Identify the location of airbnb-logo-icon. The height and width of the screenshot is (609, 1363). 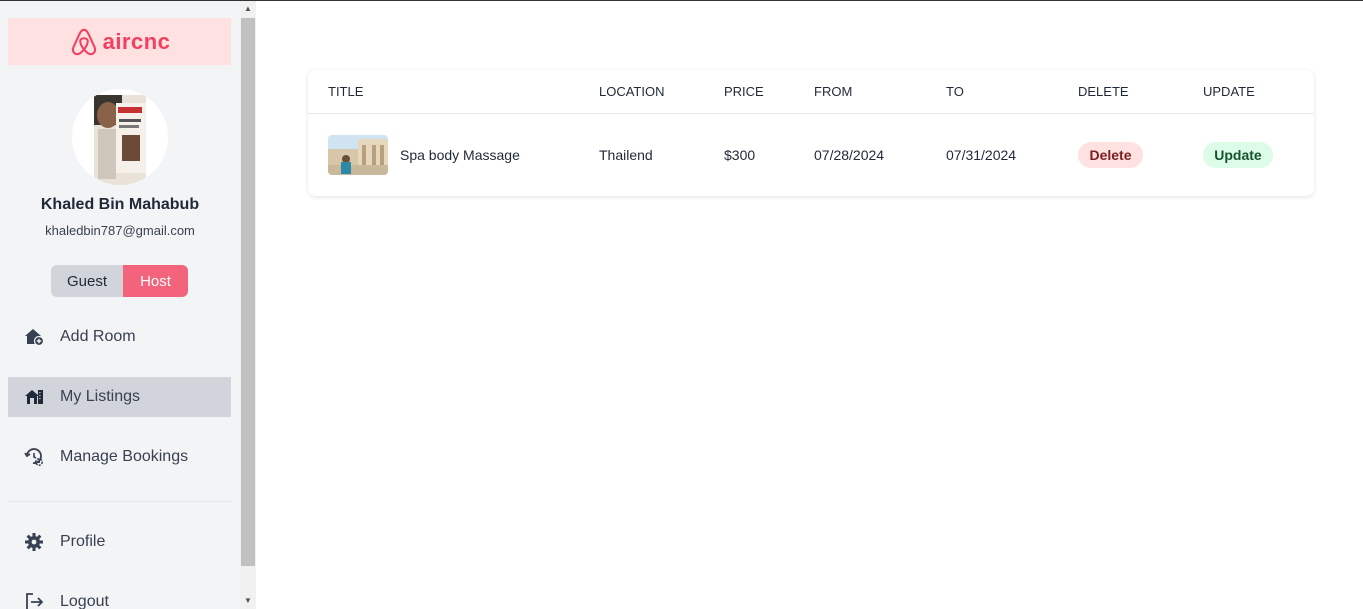
(83, 41).